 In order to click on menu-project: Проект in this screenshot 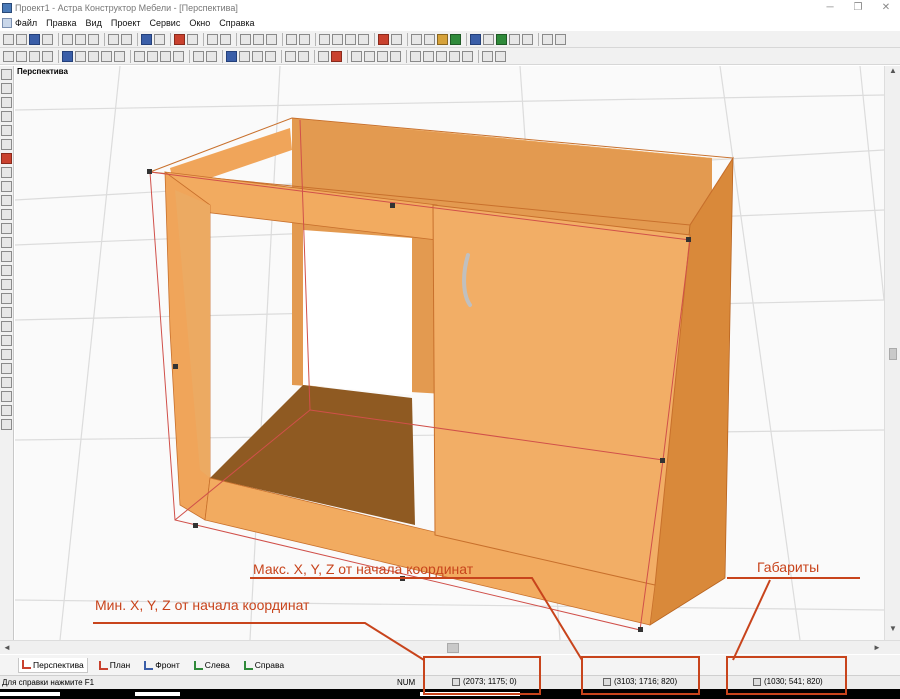, I will do `click(126, 23)`.